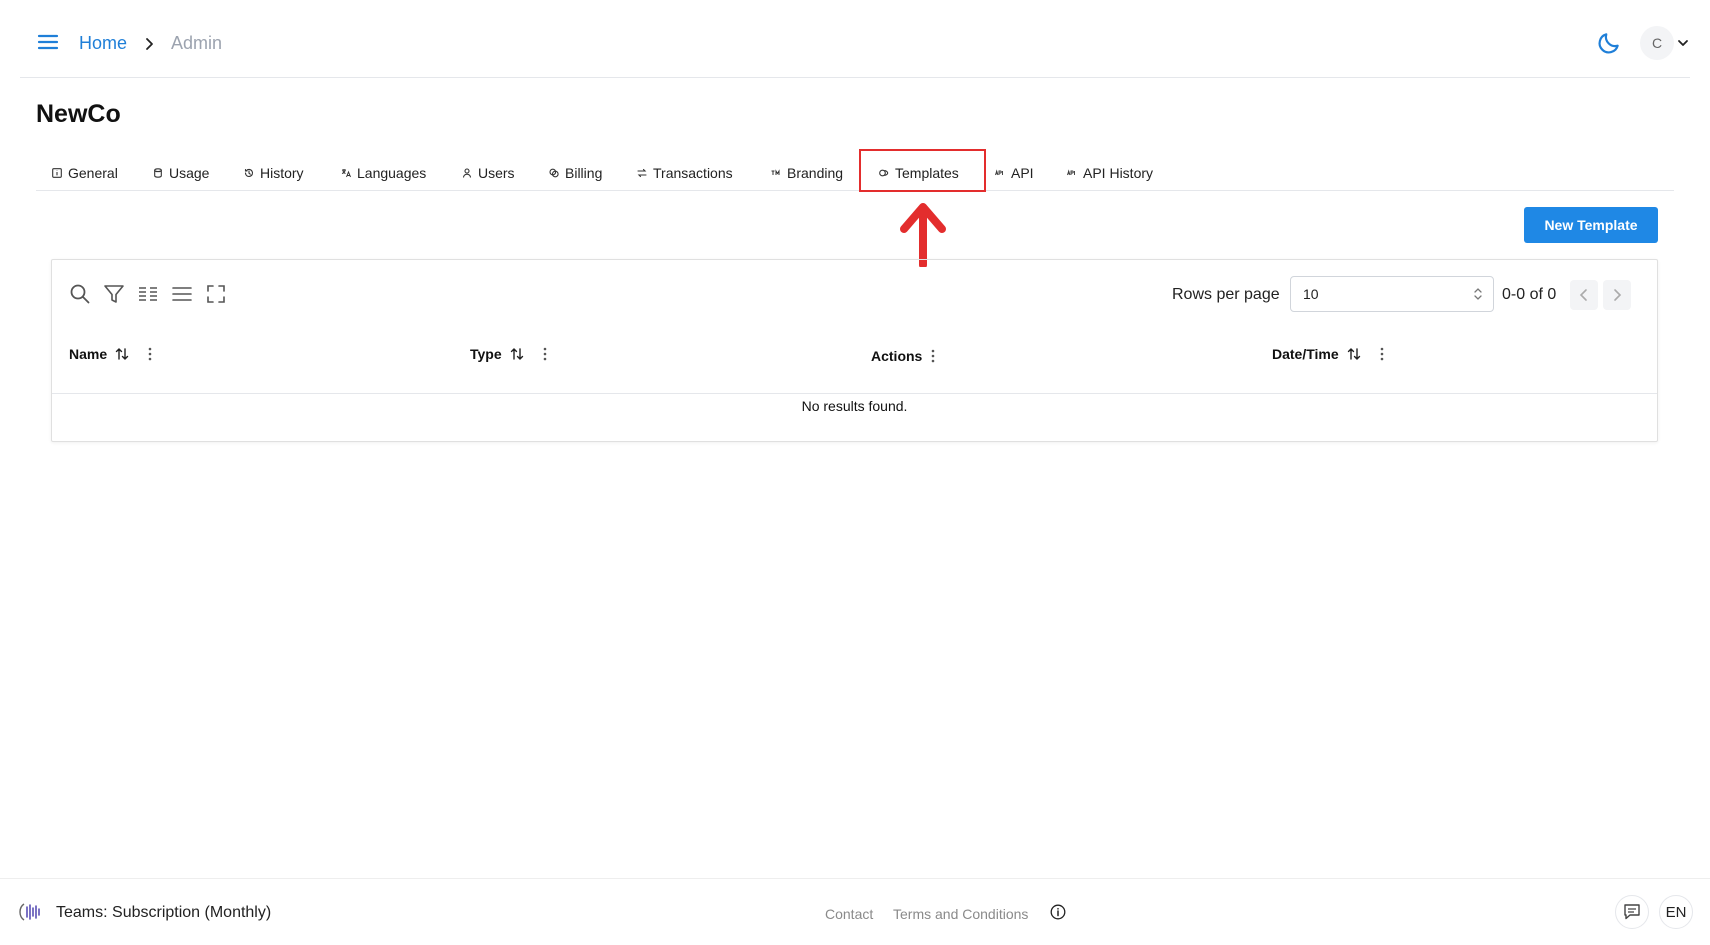 This screenshot has width=1710, height=945. I want to click on tab-label: Transactions, so click(693, 173).